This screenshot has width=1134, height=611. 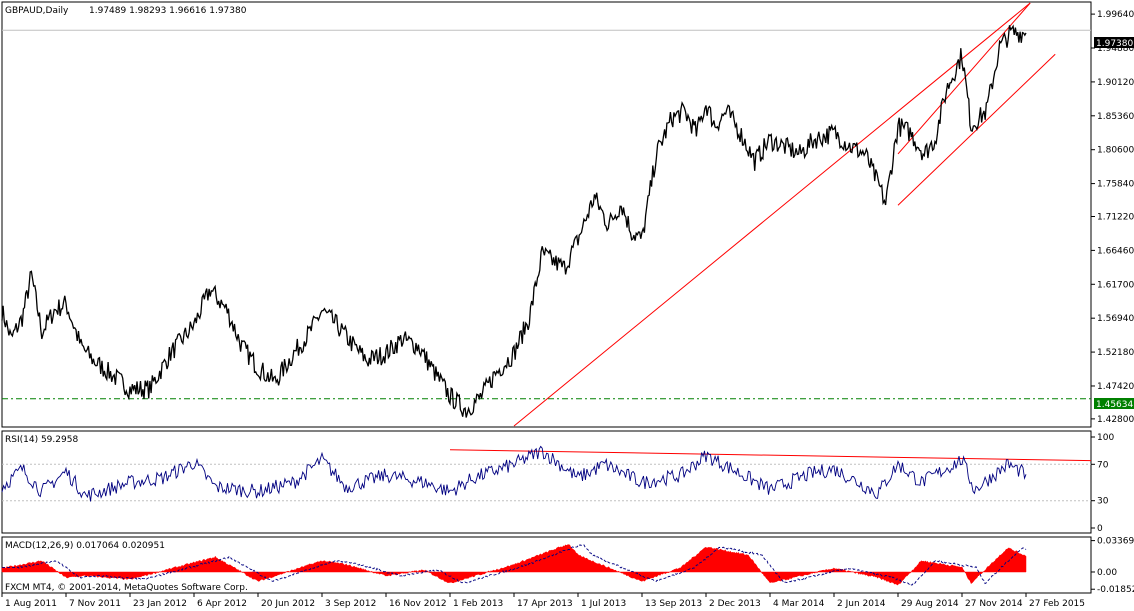 I want to click on x-tick-label: 4 Mar 2014, so click(x=799, y=604).